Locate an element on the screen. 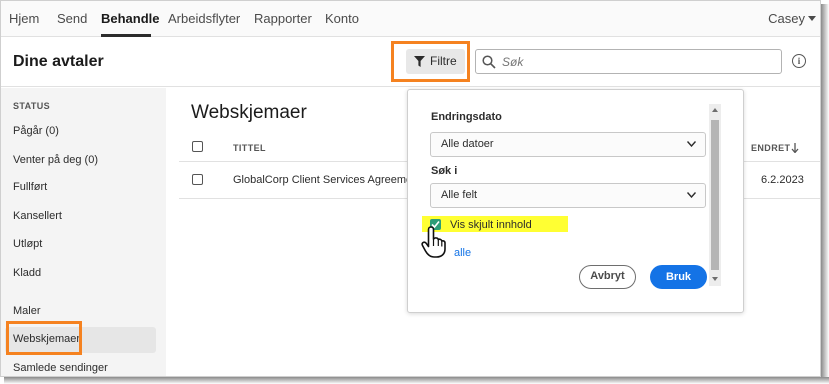 This screenshot has height=384, width=829. page-header: Dine avtaler Filtre i is located at coordinates (410, 62).